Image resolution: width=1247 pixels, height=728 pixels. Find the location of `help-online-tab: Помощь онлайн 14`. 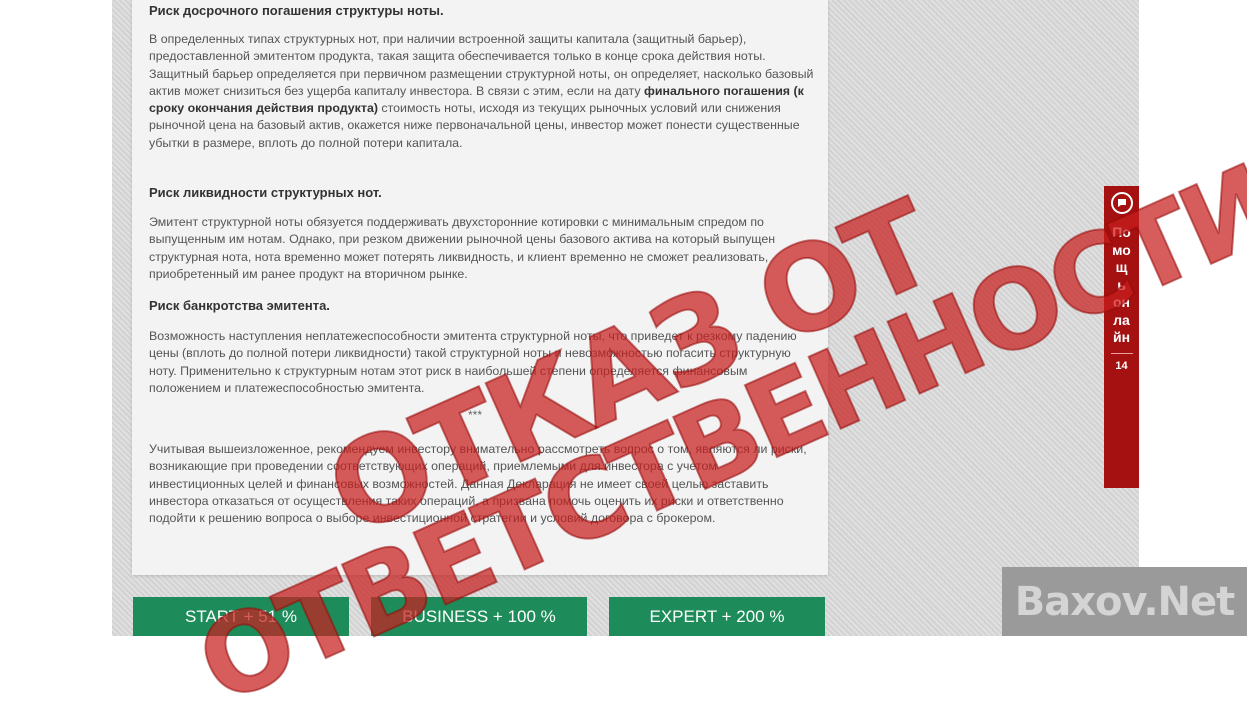

help-online-tab: Помощь онлайн 14 is located at coordinates (1121, 337).